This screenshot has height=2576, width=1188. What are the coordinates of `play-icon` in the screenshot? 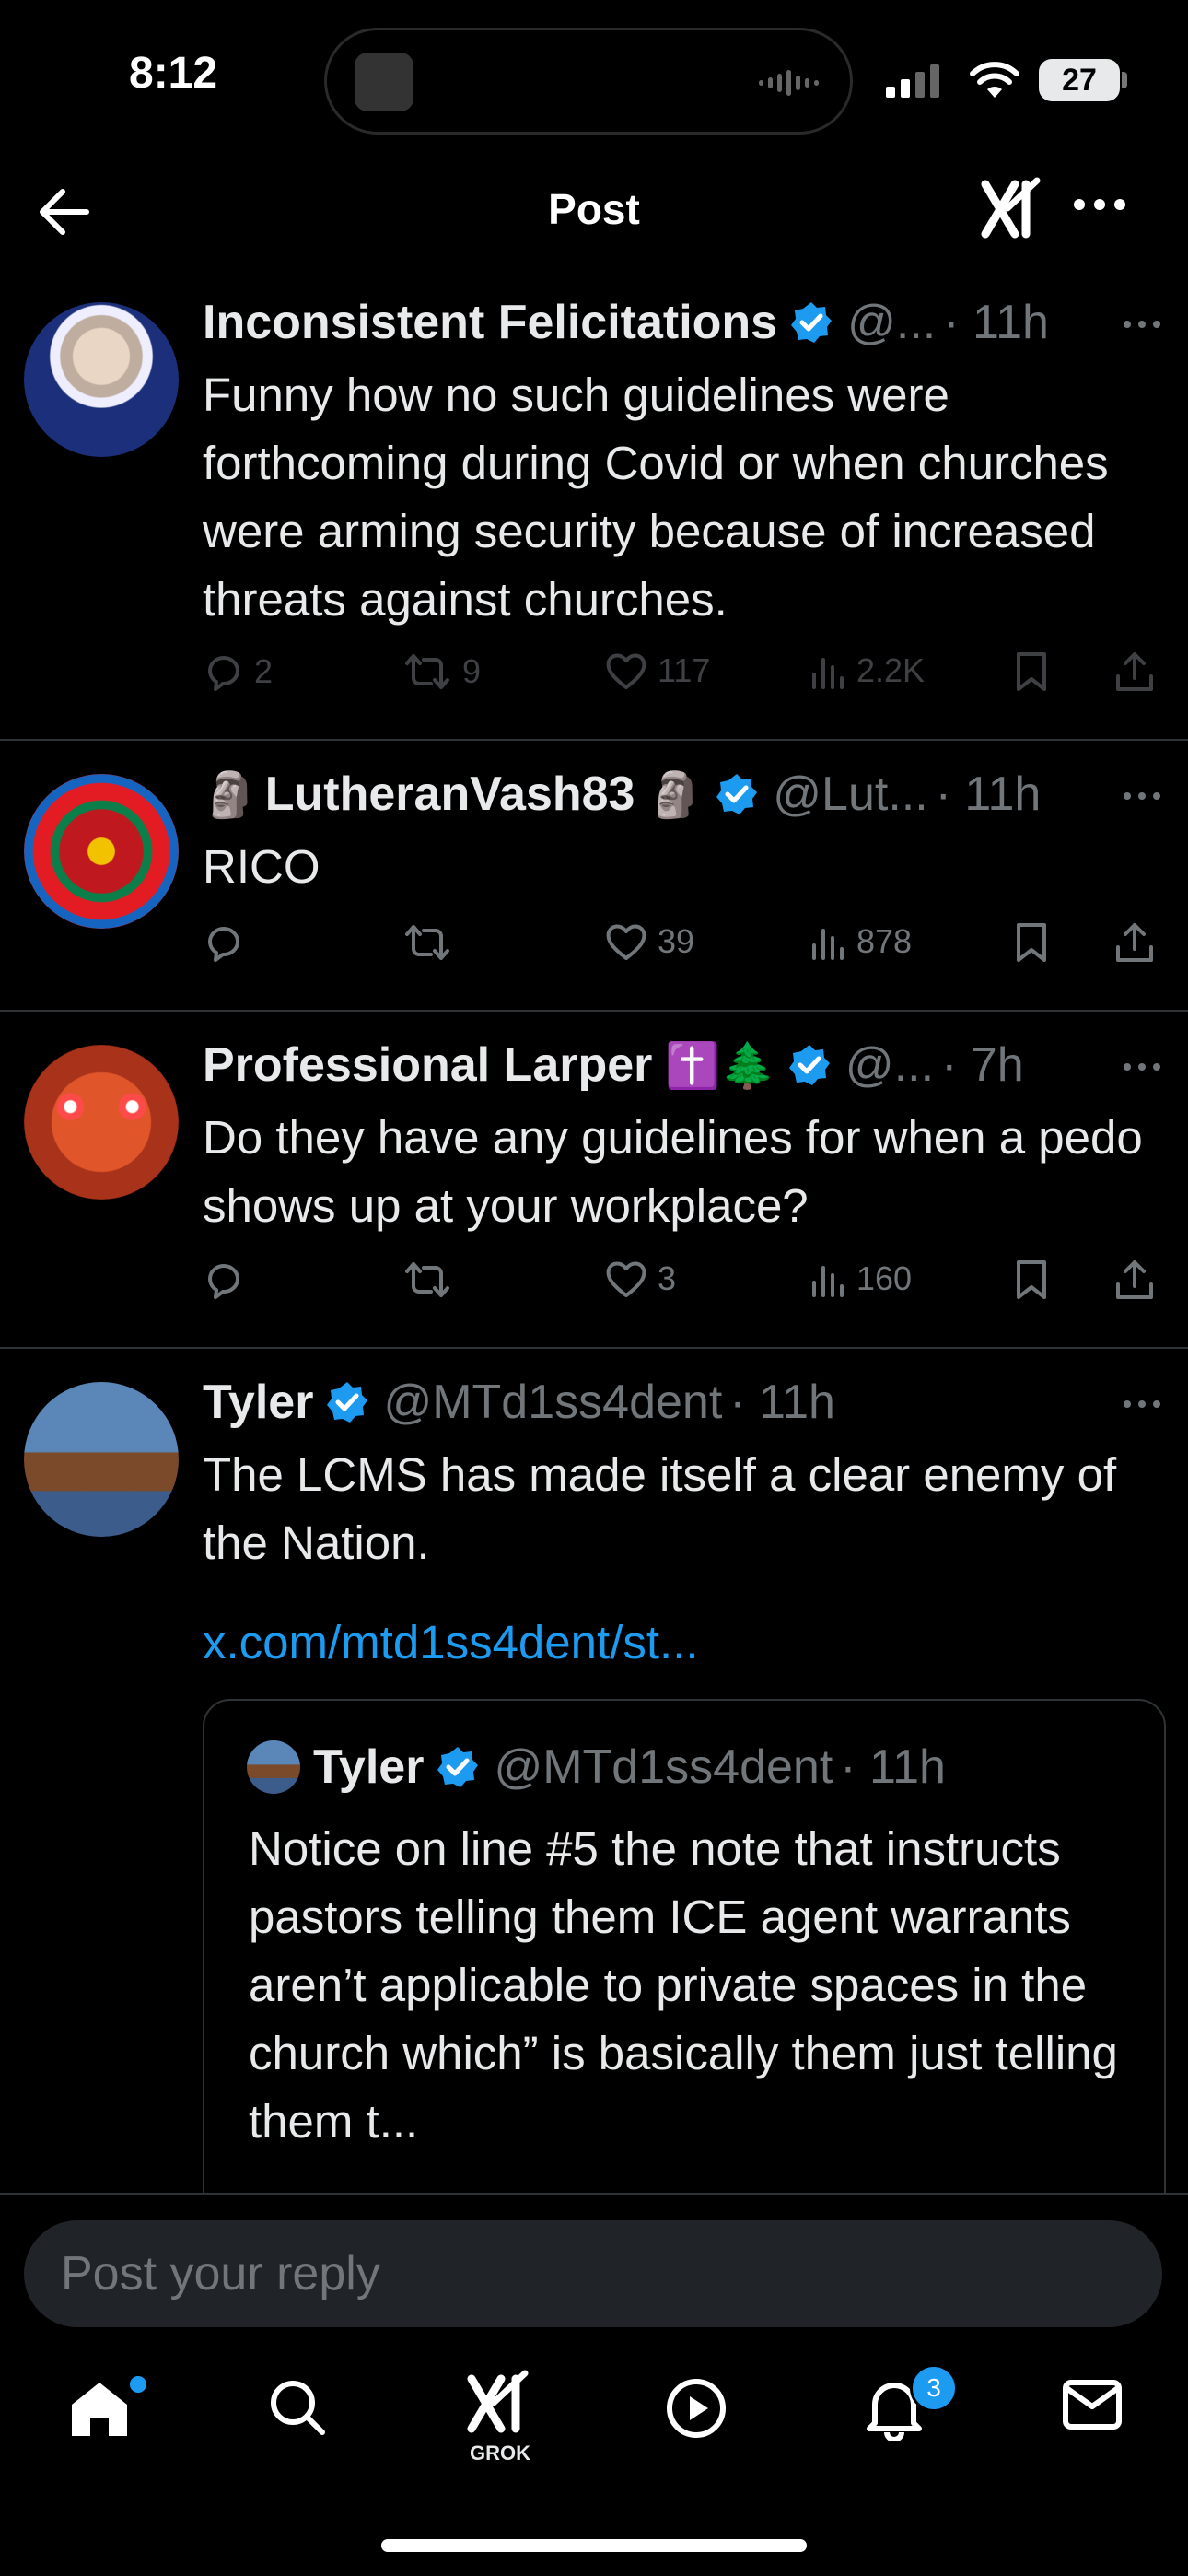 It's located at (696, 2408).